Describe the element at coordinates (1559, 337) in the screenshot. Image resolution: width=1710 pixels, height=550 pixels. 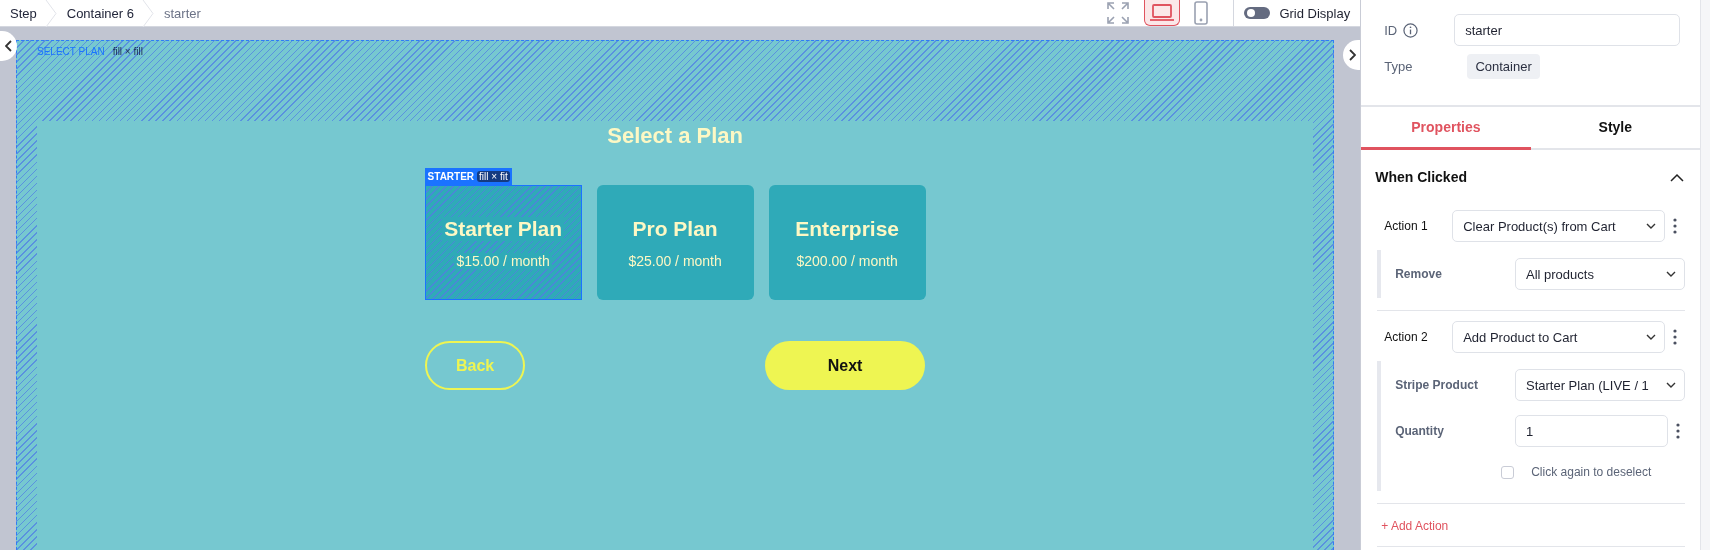
I see `action-select: Add Product to Cart` at that location.